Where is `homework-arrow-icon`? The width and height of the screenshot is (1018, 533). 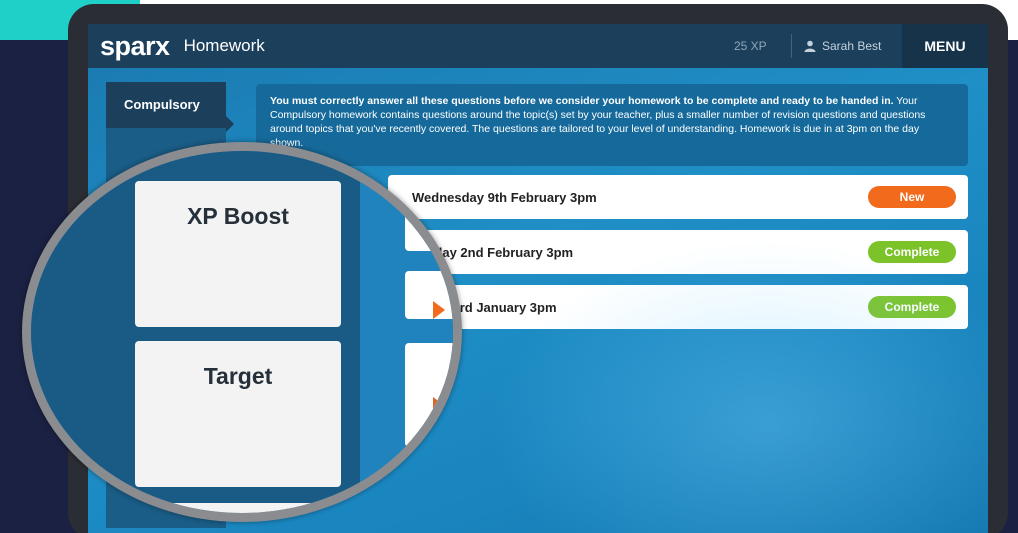
homework-arrow-icon is located at coordinates (439, 406).